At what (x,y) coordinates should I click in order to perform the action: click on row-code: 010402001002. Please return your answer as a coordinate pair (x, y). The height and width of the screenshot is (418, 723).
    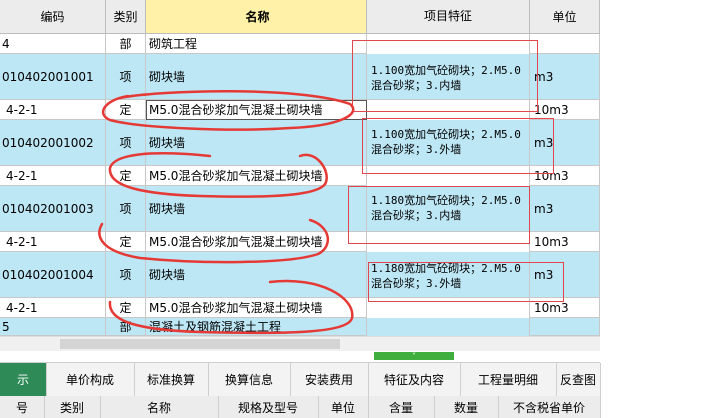
    Looking at the image, I should click on (53, 143).